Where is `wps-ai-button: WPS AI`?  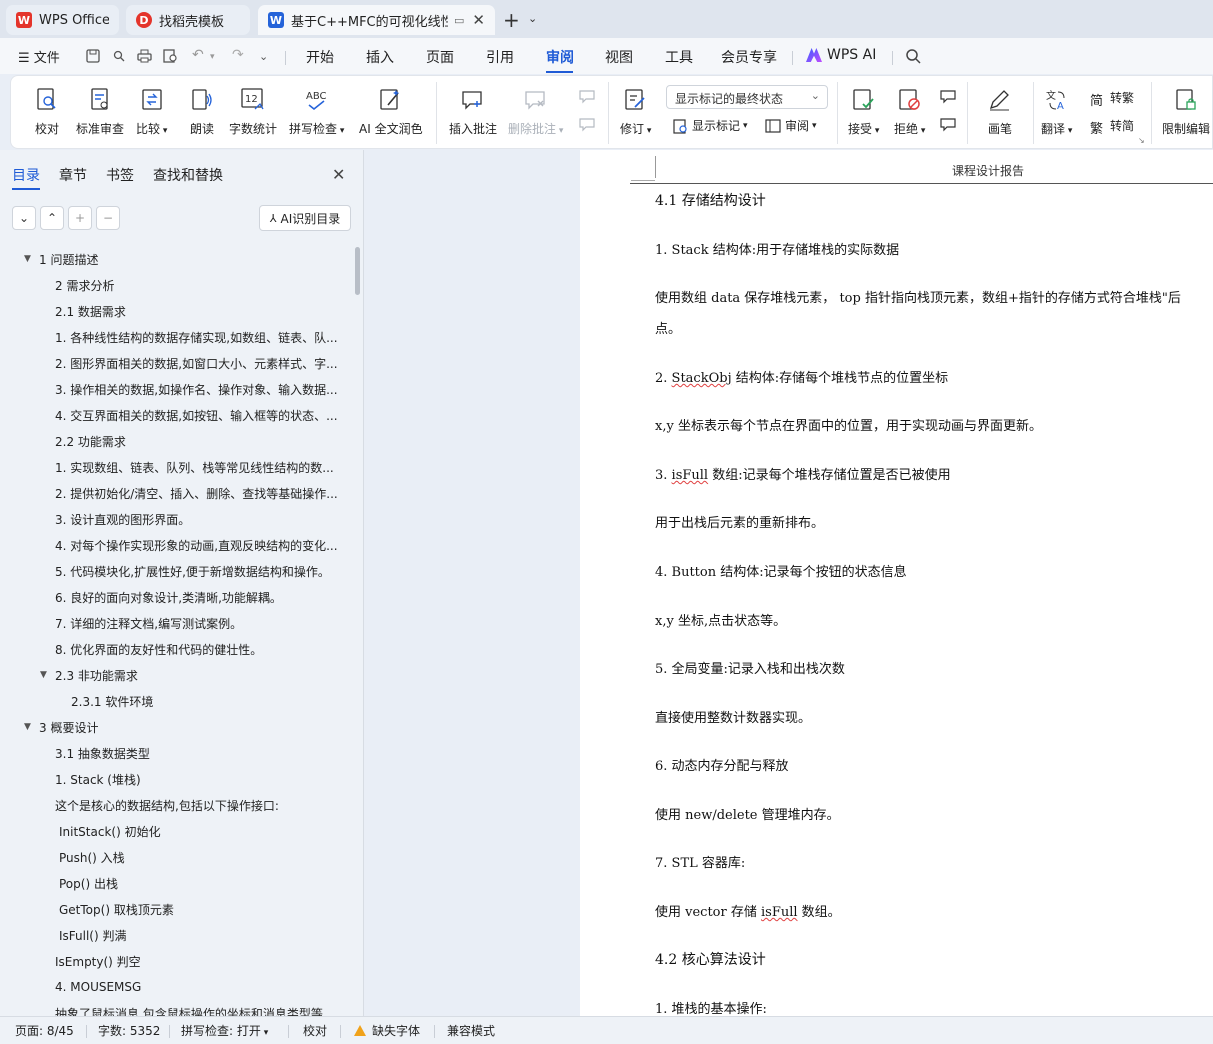
wps-ai-button: WPS AI is located at coordinates (841, 55).